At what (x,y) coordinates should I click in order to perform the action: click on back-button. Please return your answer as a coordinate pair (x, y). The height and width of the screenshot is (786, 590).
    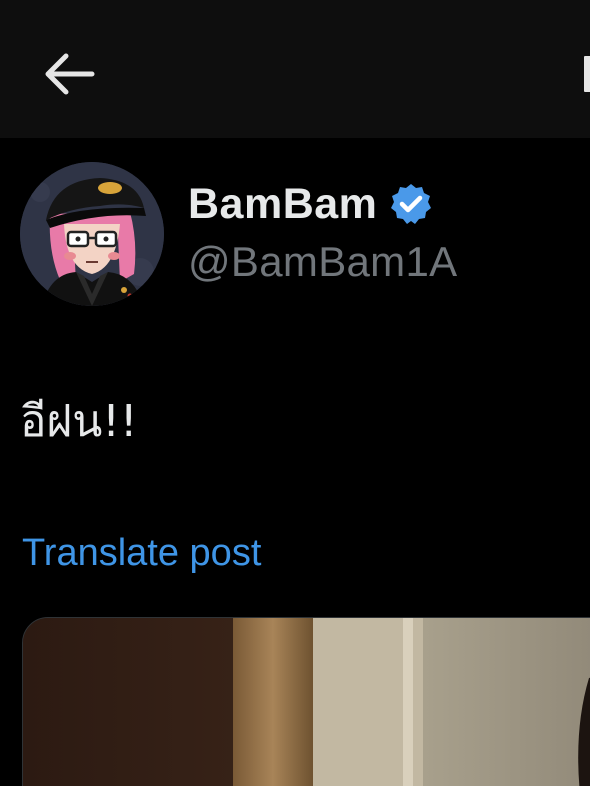
    Looking at the image, I should click on (68, 74).